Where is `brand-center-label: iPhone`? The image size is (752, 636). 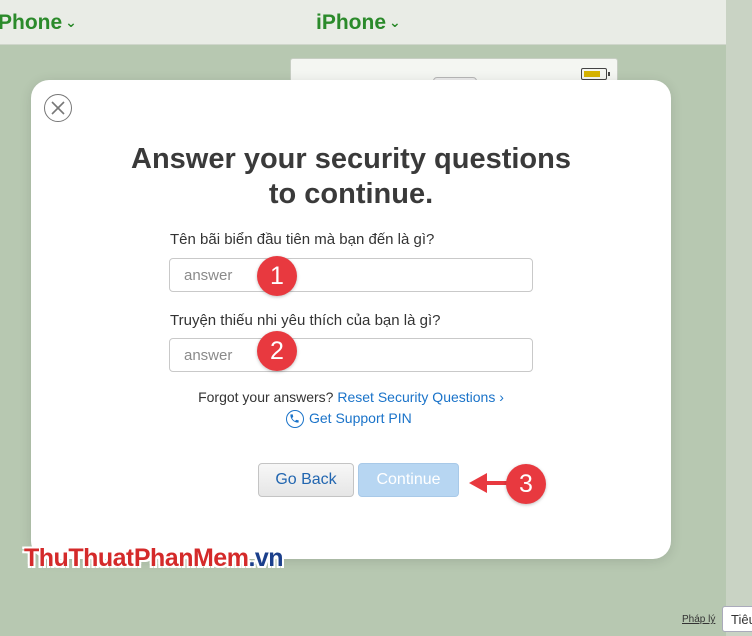
brand-center-label: iPhone is located at coordinates (351, 22).